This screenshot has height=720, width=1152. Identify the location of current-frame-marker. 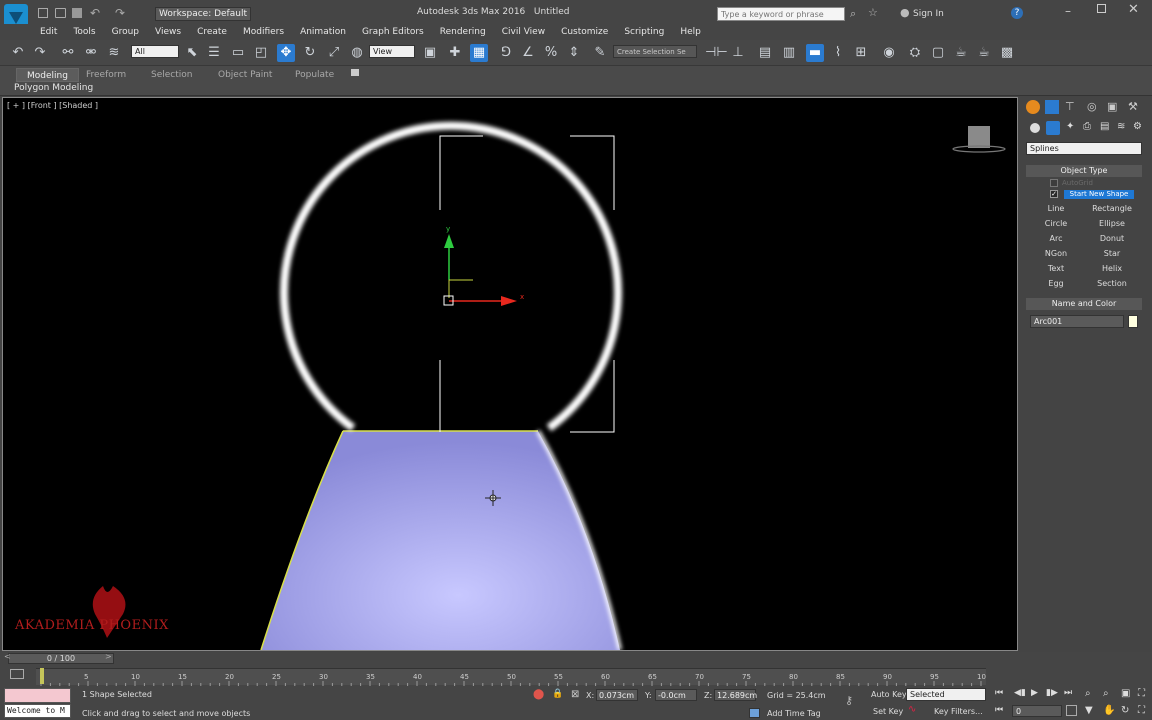
(42, 676).